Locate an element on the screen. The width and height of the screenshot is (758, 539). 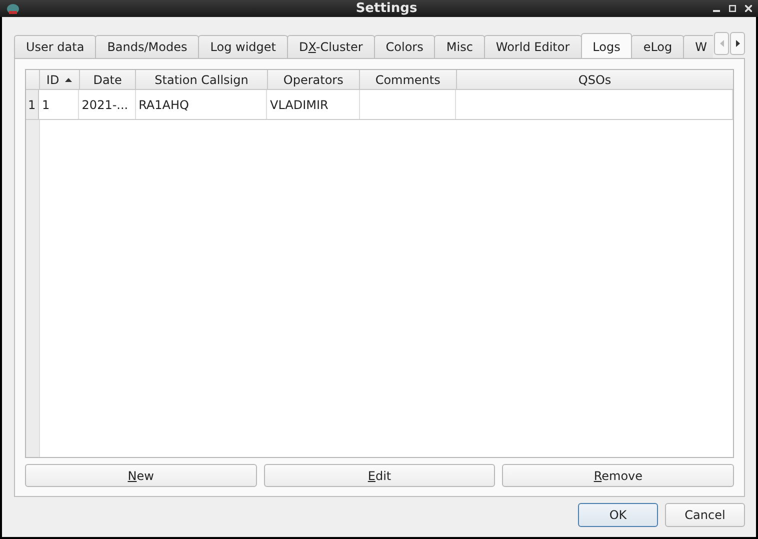
action-button: Remove is located at coordinates (618, 475).